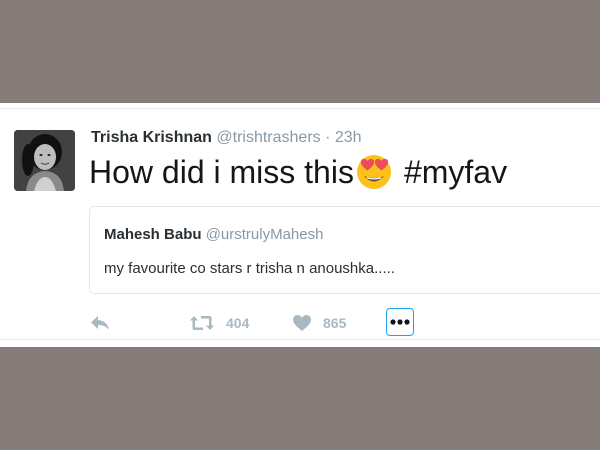  I want to click on quoted-author-line: Mahesh Babu @urstrulyMahesh, so click(213, 234).